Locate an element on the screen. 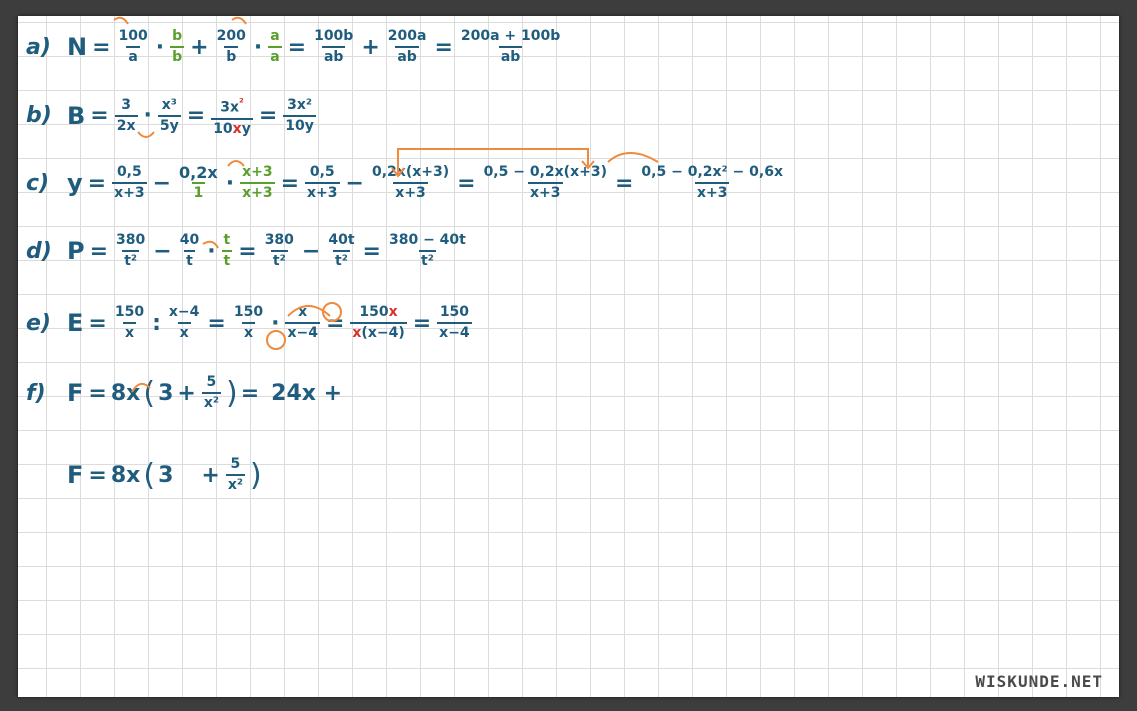 The width and height of the screenshot is (1137, 711). fraction: 3x² 10xy is located at coordinates (232, 116).